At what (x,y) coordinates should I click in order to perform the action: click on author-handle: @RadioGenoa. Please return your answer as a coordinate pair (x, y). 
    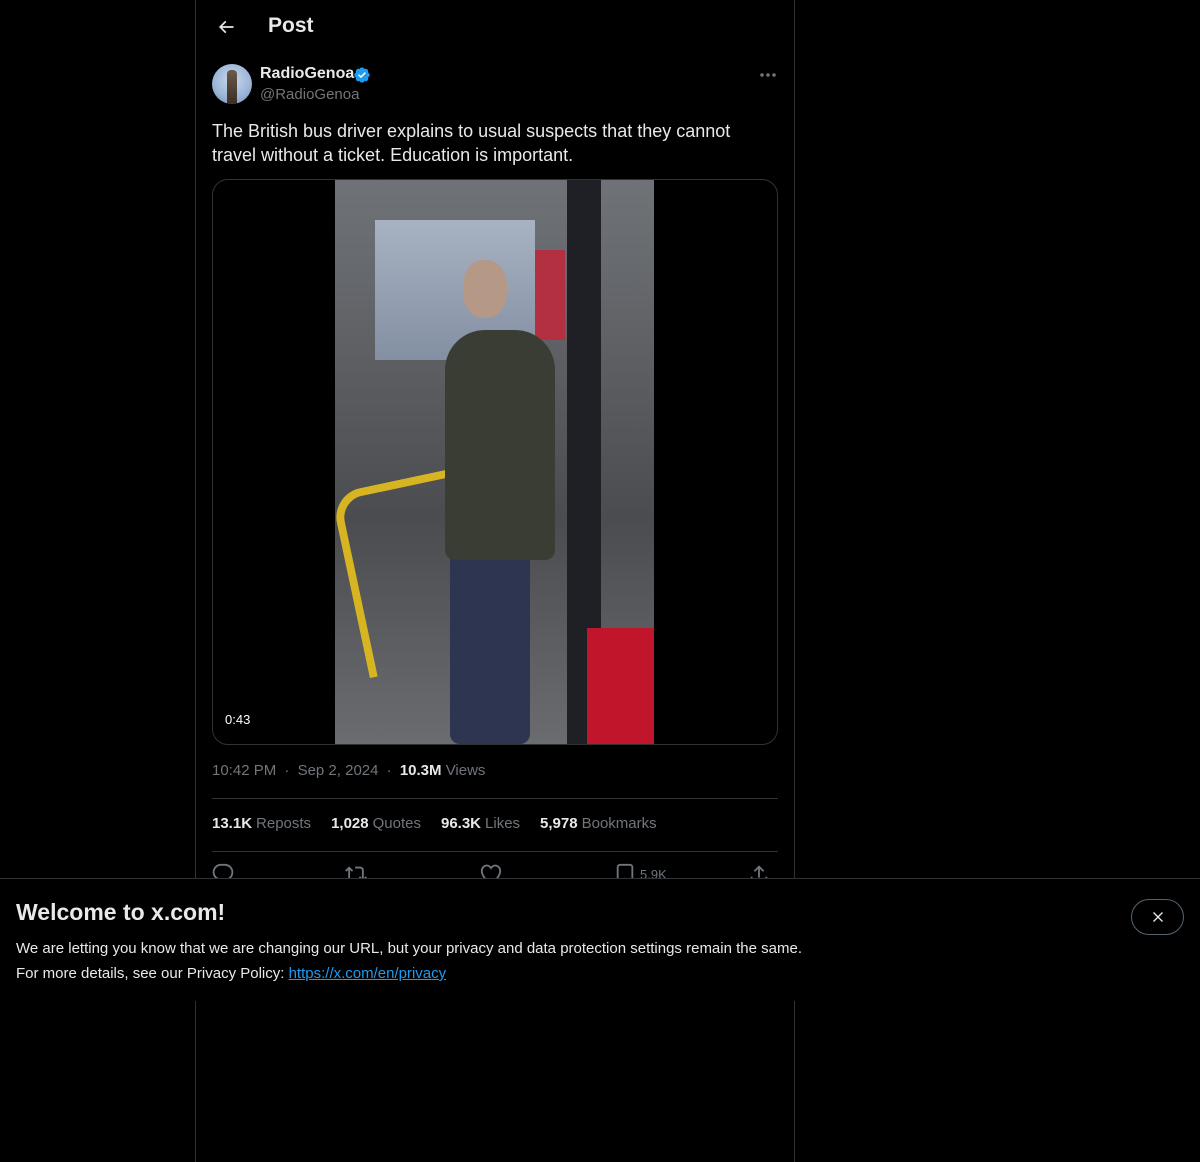
    Looking at the image, I should click on (309, 94).